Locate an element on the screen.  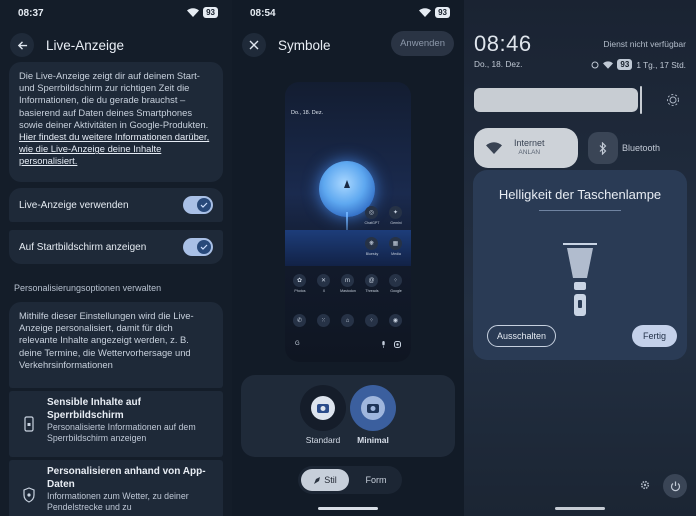
app-grid-icon: ⁘ is located at coordinates (371, 320).